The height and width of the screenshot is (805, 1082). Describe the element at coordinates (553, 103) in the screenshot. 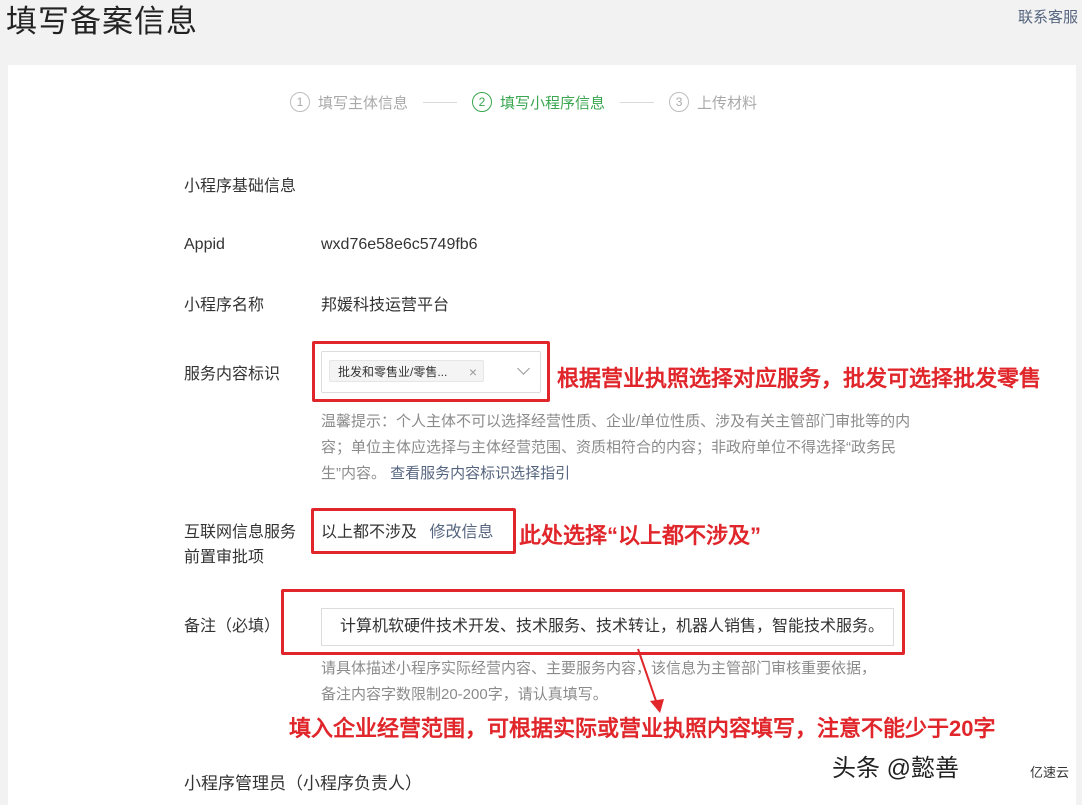

I see `step-2-label: 填写小程序信息` at that location.